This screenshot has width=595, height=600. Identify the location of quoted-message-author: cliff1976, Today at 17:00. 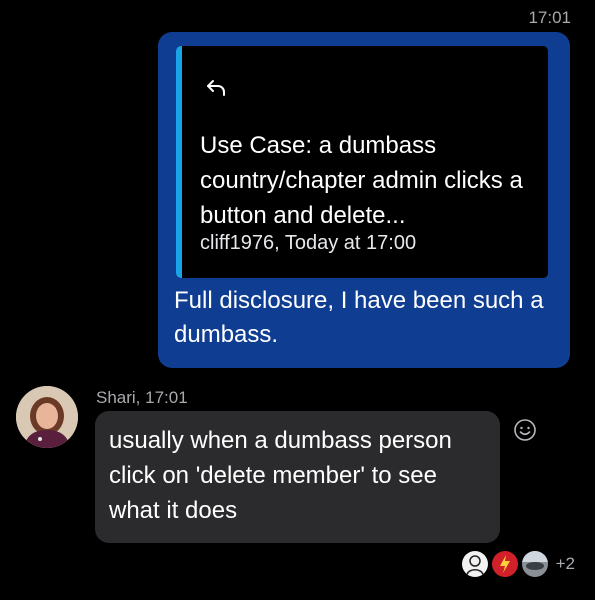
(308, 243).